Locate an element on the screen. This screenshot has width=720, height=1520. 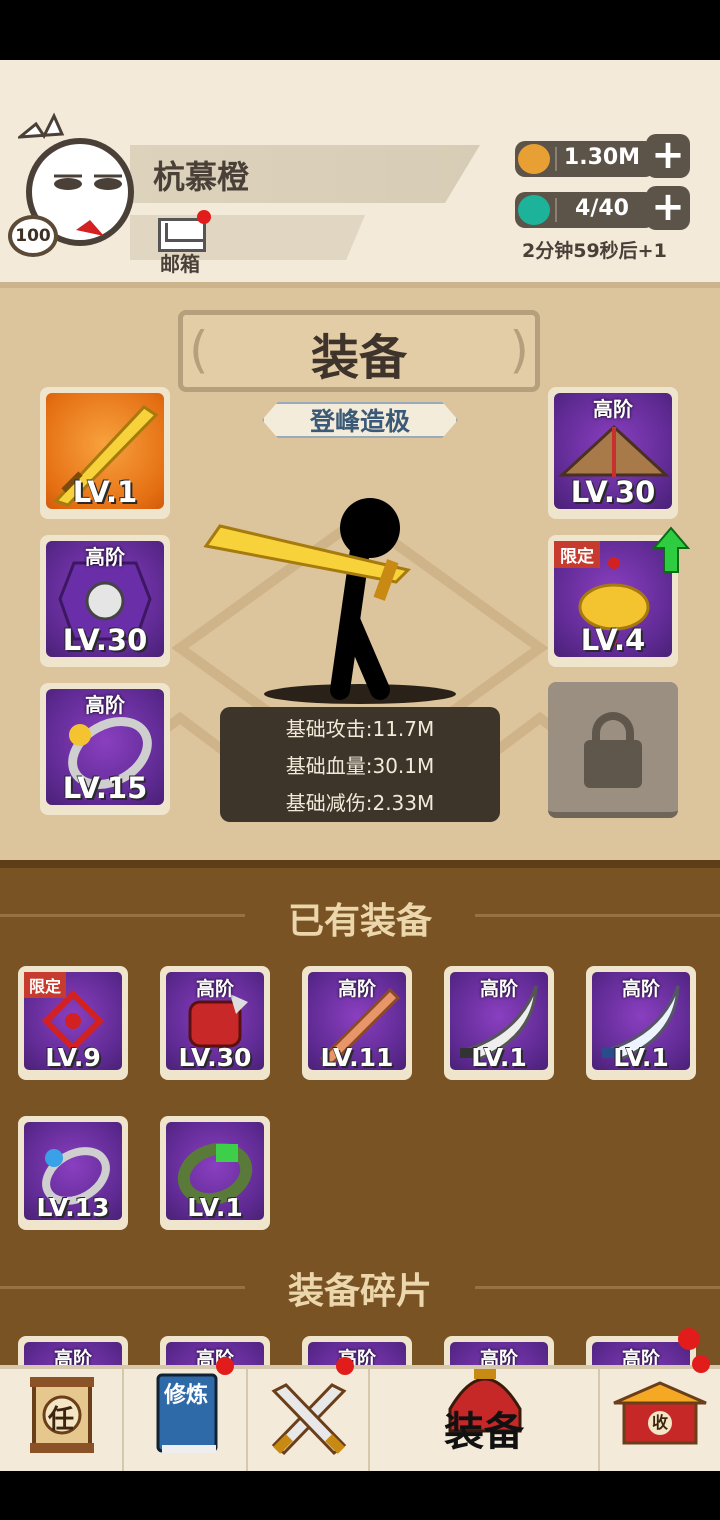
locked-slot is located at coordinates (613, 750).